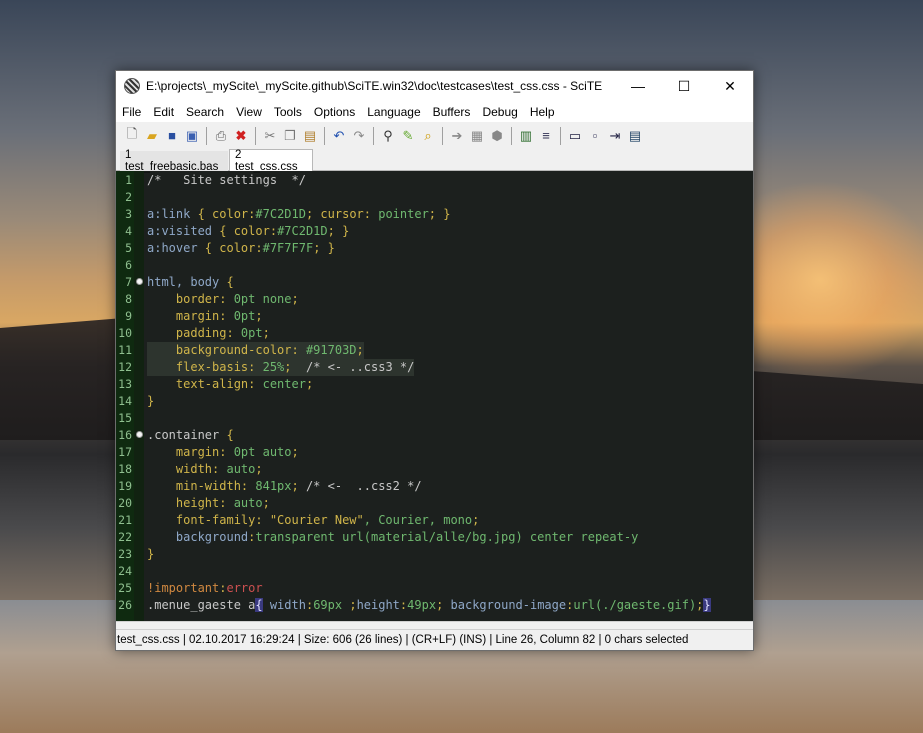 The width and height of the screenshot is (923, 733). I want to click on print-icon: ⎙, so click(221, 136).